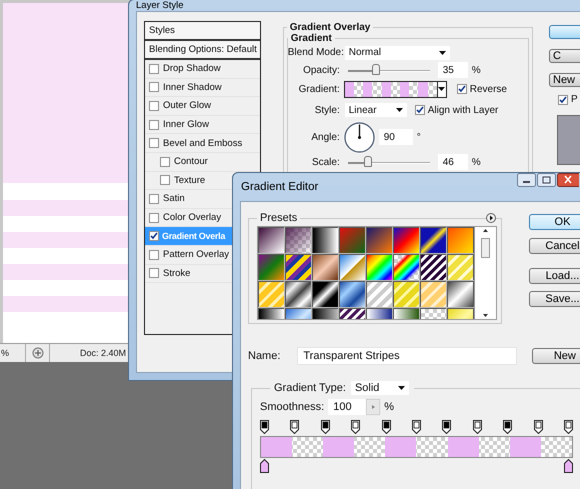  I want to click on group-title: Presets, so click(278, 218).